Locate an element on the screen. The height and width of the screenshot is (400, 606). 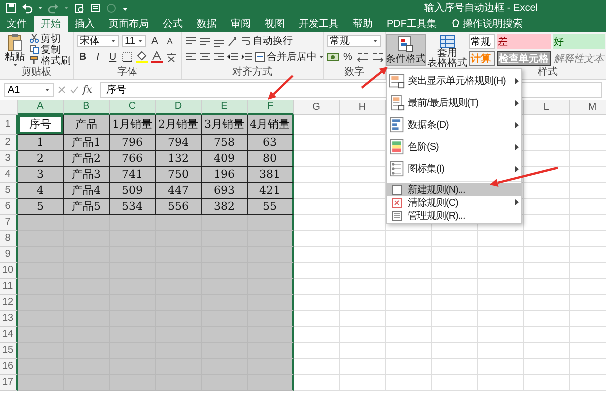
column-header: D is located at coordinates (179, 107).